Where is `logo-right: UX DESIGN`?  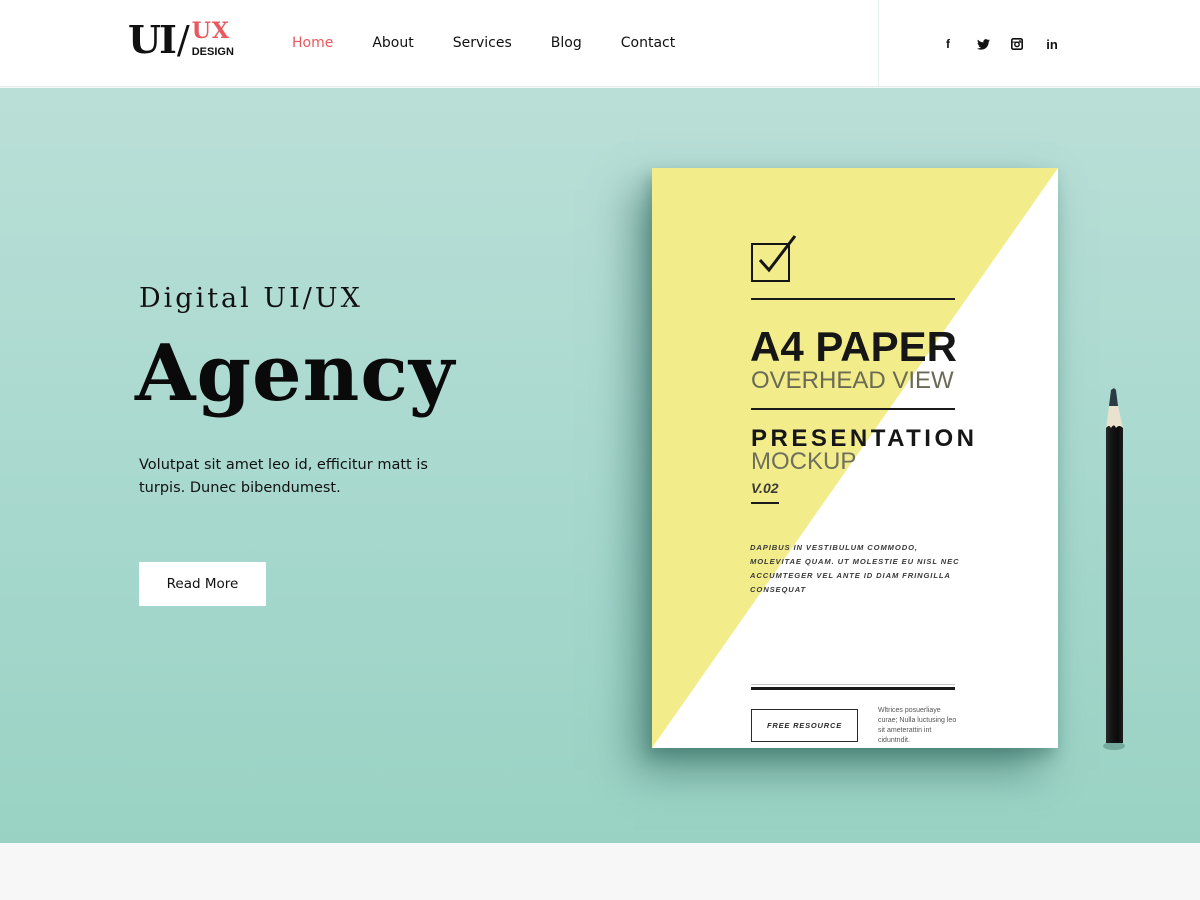
logo-right: UX DESIGN is located at coordinates (213, 39).